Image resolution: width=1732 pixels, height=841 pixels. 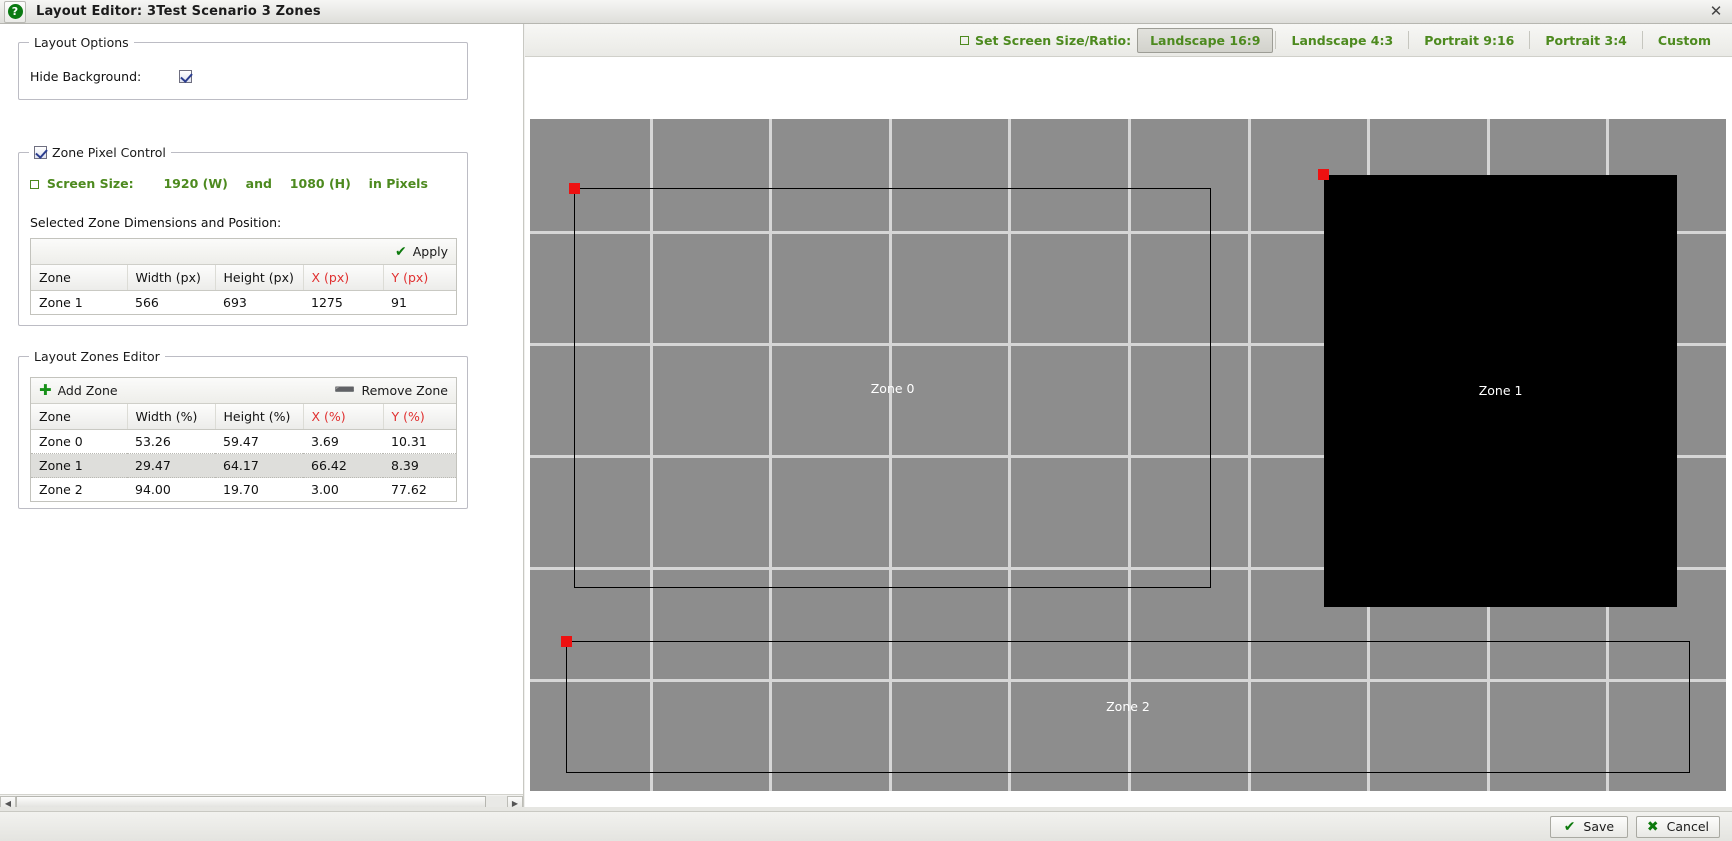 I want to click on table-header-row: Zone Width (%) Height (%) X (%) Y (%), so click(x=243, y=417).